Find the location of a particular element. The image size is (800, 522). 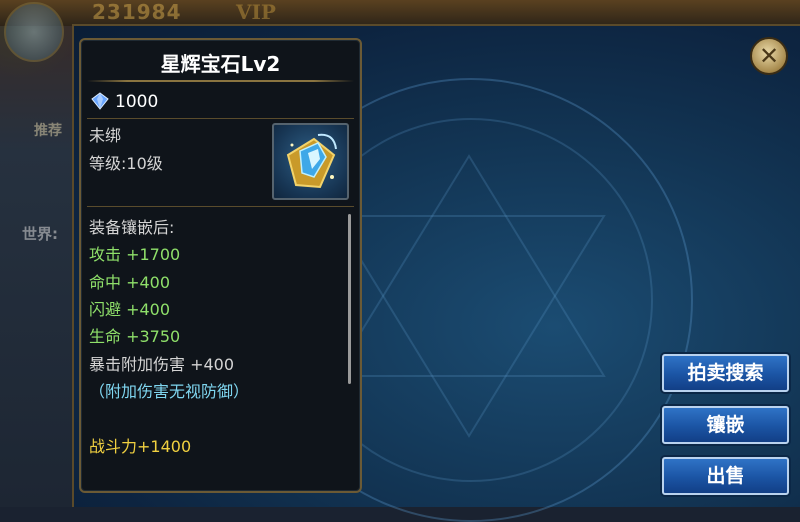

stat-attack: 攻击 +1700 is located at coordinates (135, 254).